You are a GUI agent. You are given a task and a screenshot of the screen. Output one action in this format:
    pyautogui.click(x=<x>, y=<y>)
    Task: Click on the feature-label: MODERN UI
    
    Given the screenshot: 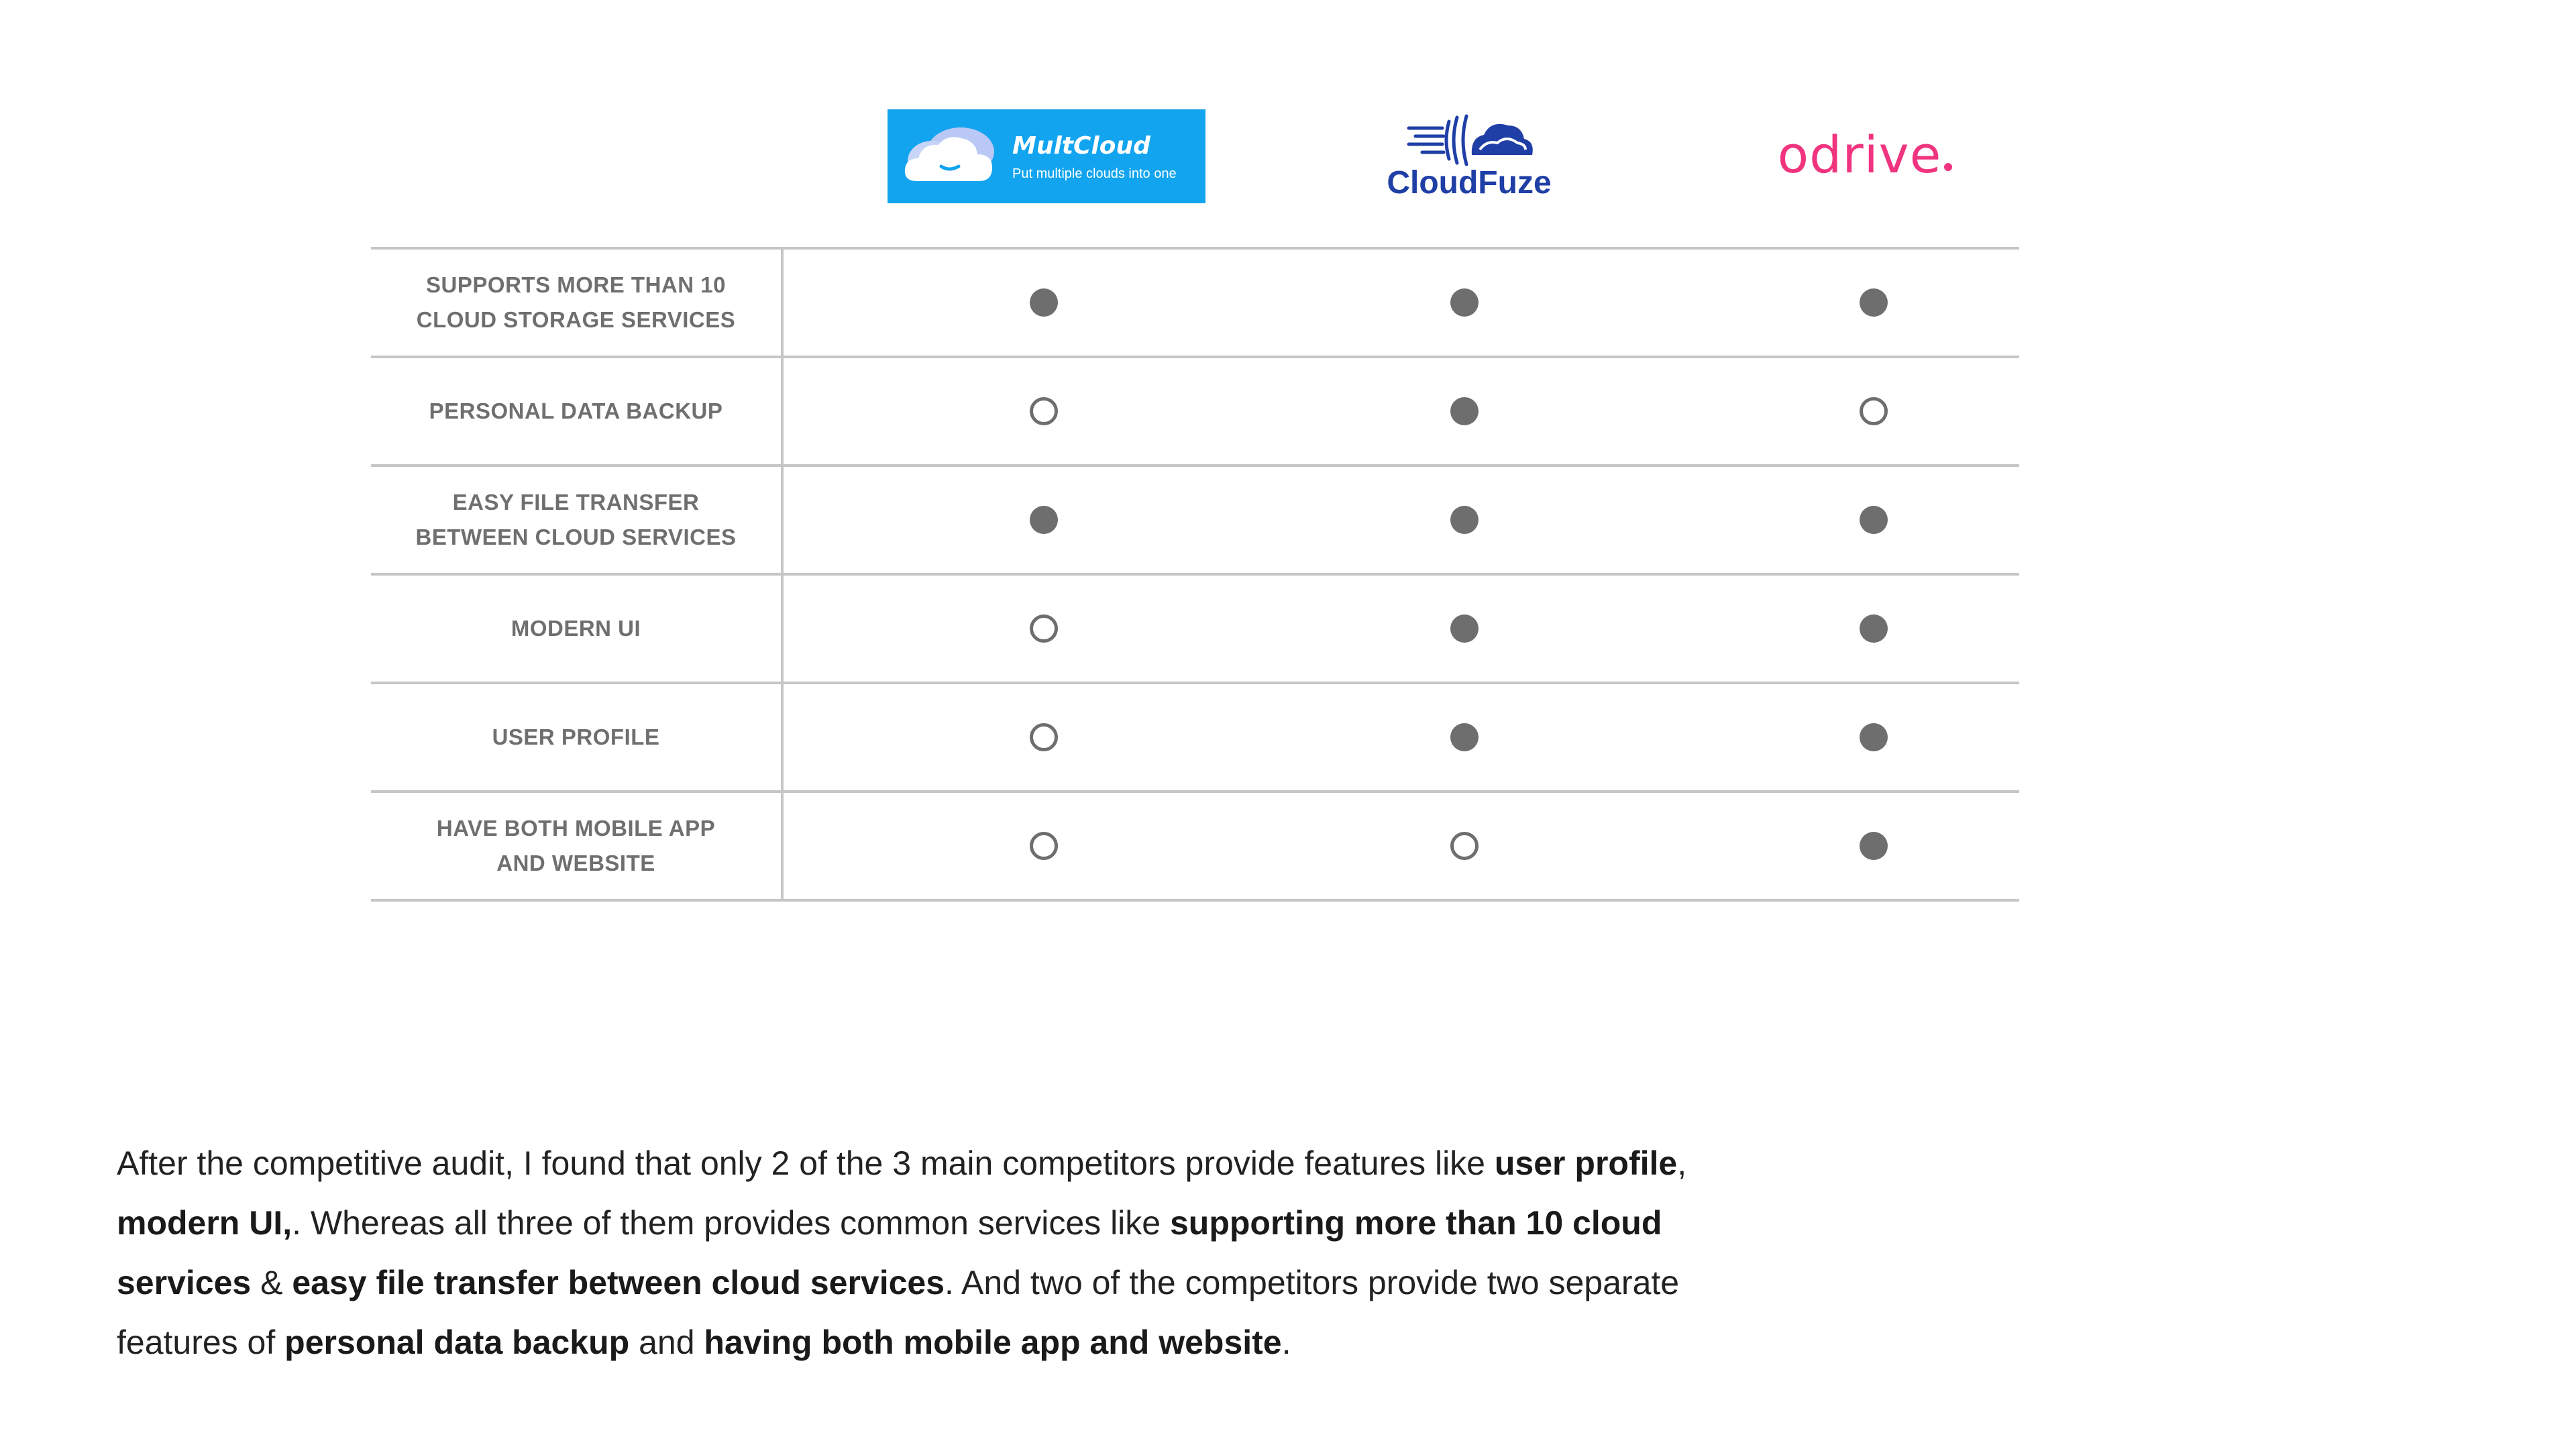 What is the action you would take?
    pyautogui.click(x=576, y=628)
    